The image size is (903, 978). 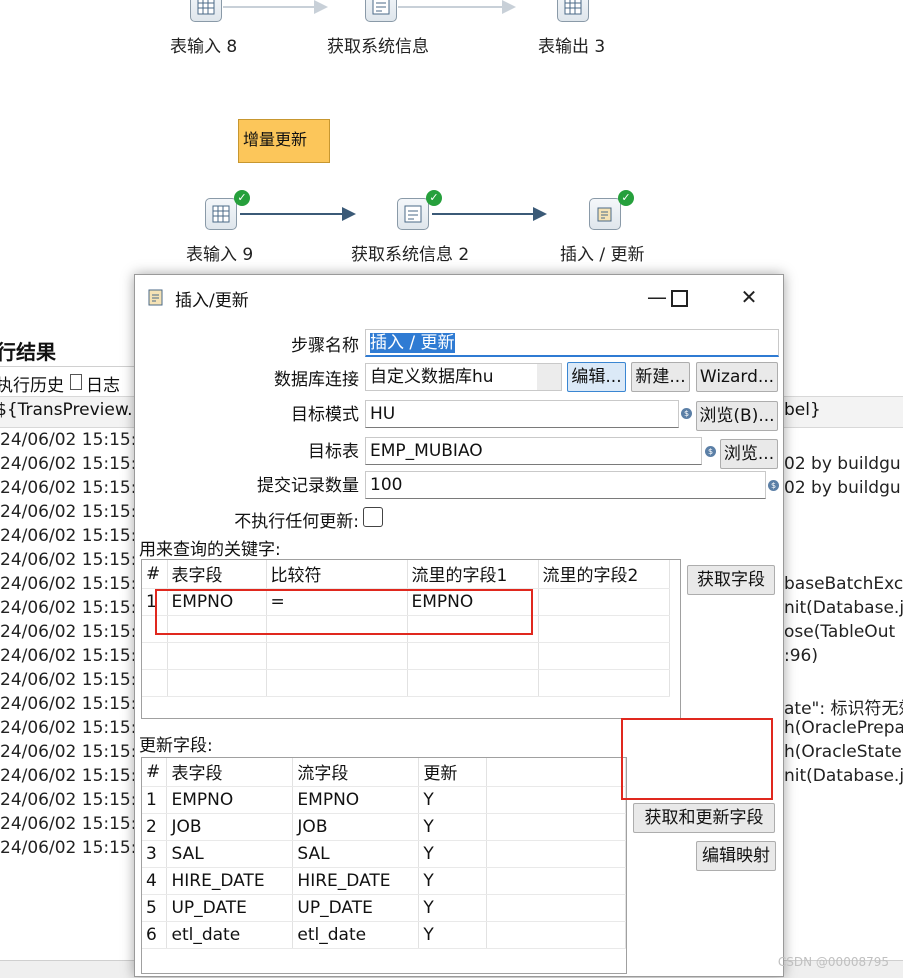 What do you see at coordinates (533, 451) in the screenshot?
I see `target-table-input: EMP_MUBIAO` at bounding box center [533, 451].